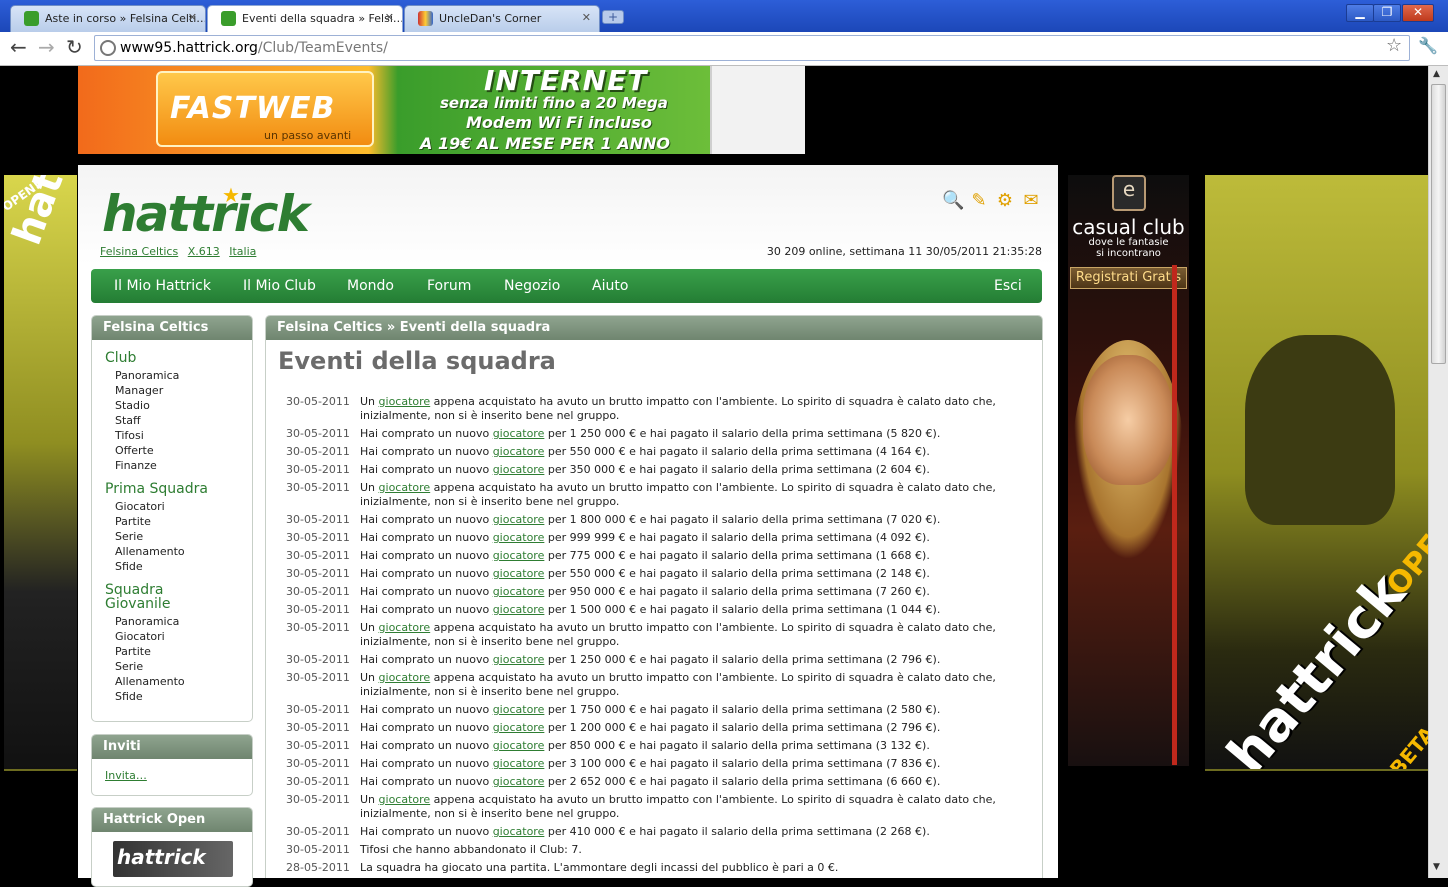  What do you see at coordinates (108, 18) in the screenshot?
I see `tab-aste: Aste in corso » Felsina Celti… ✕` at bounding box center [108, 18].